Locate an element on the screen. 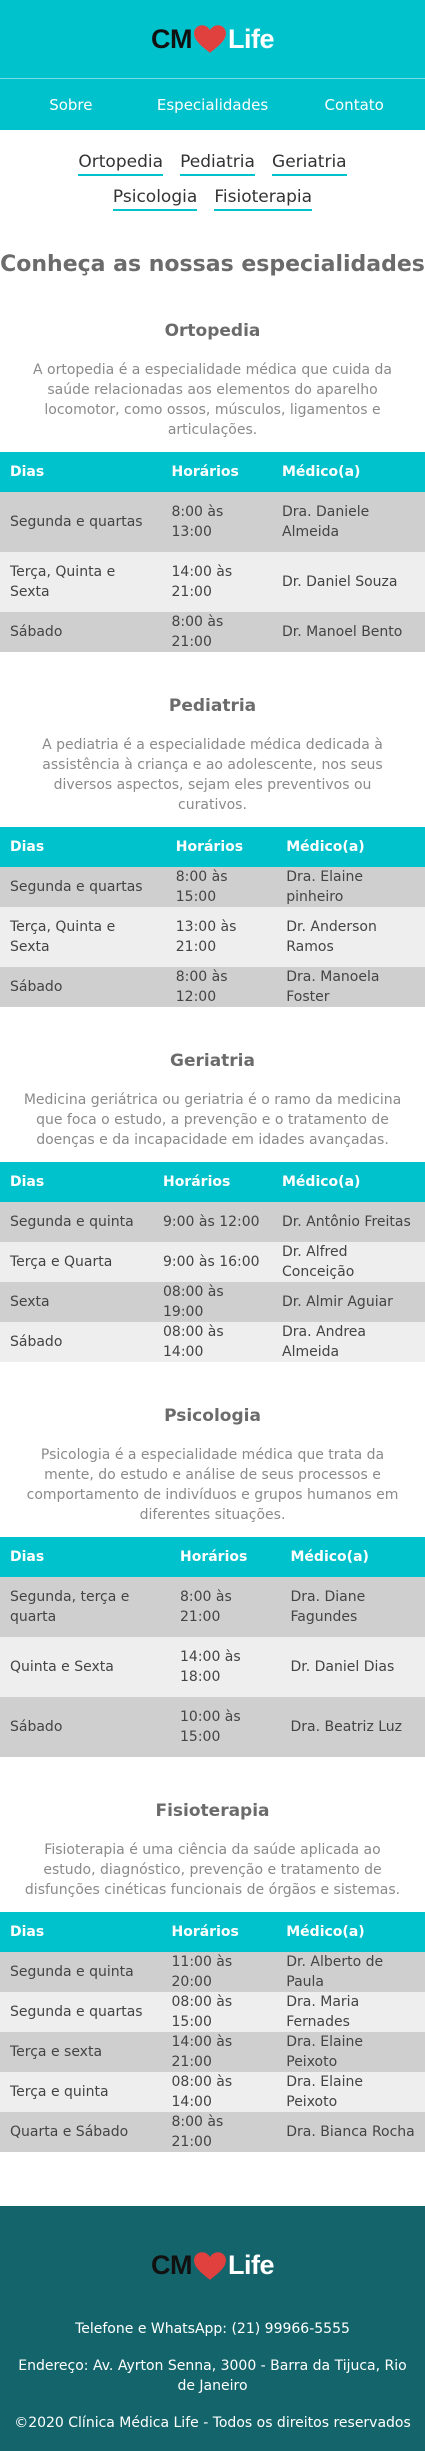 This screenshot has height=2451, width=425. cell-hours: 8:00 às 12:00 is located at coordinates (221, 987).